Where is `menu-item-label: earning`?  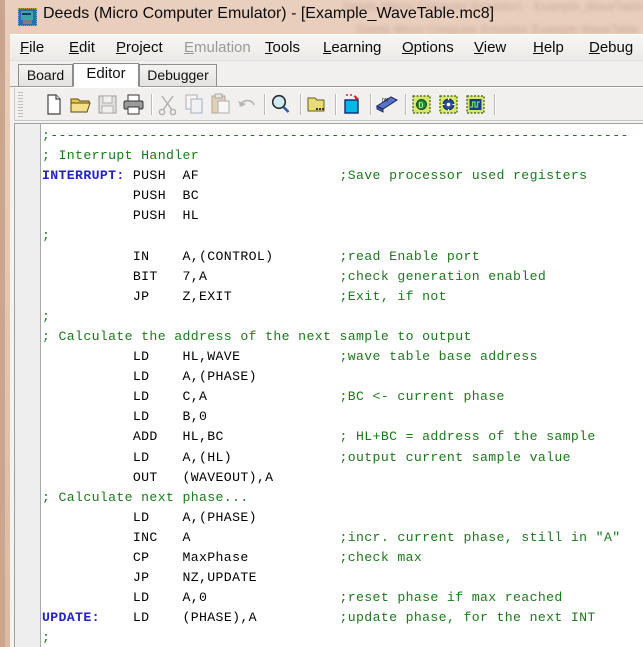 menu-item-label: earning is located at coordinates (356, 47).